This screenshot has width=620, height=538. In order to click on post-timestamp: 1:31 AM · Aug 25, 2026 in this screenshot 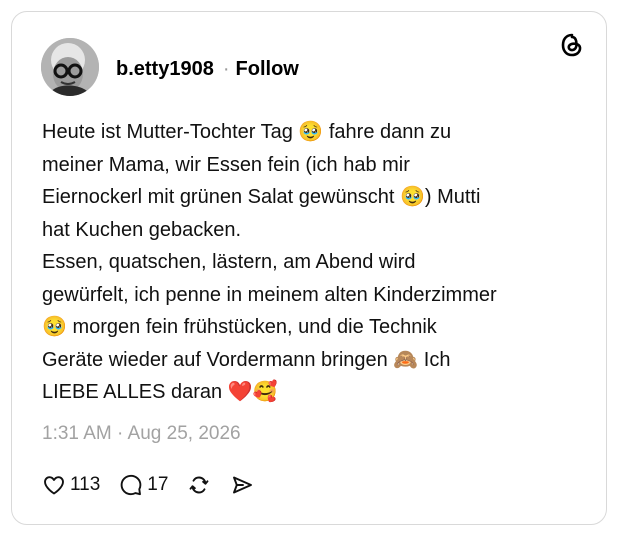, I will do `click(141, 433)`.